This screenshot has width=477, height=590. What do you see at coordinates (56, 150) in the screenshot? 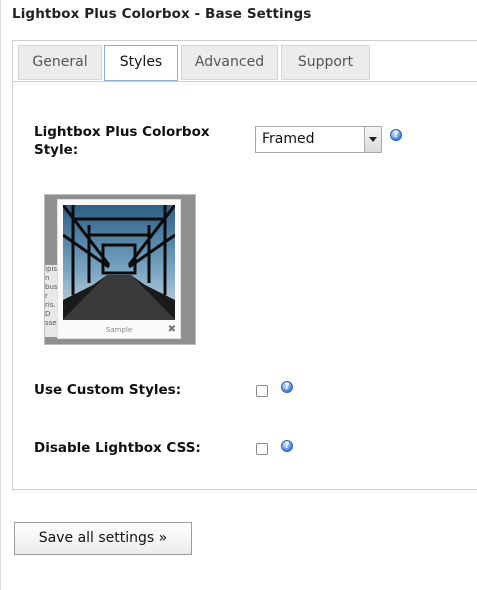
I see `style-label-line2: Style:` at bounding box center [56, 150].